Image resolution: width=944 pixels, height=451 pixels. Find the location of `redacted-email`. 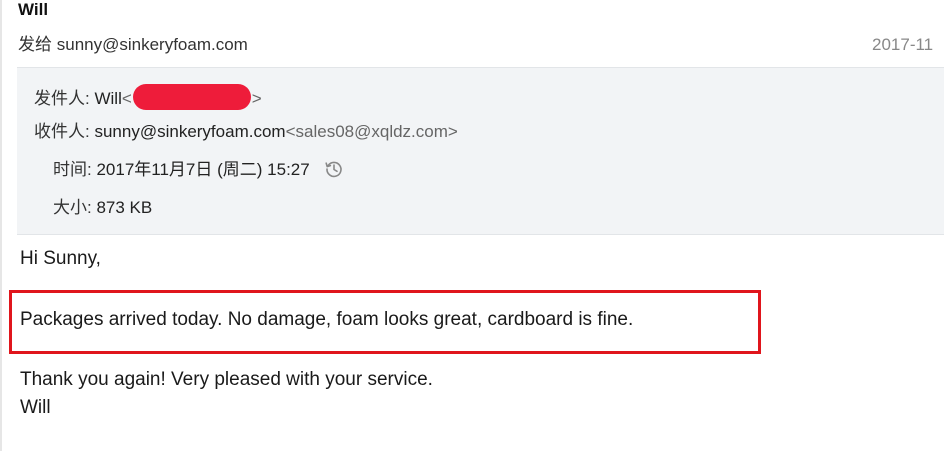

redacted-email is located at coordinates (191, 97).